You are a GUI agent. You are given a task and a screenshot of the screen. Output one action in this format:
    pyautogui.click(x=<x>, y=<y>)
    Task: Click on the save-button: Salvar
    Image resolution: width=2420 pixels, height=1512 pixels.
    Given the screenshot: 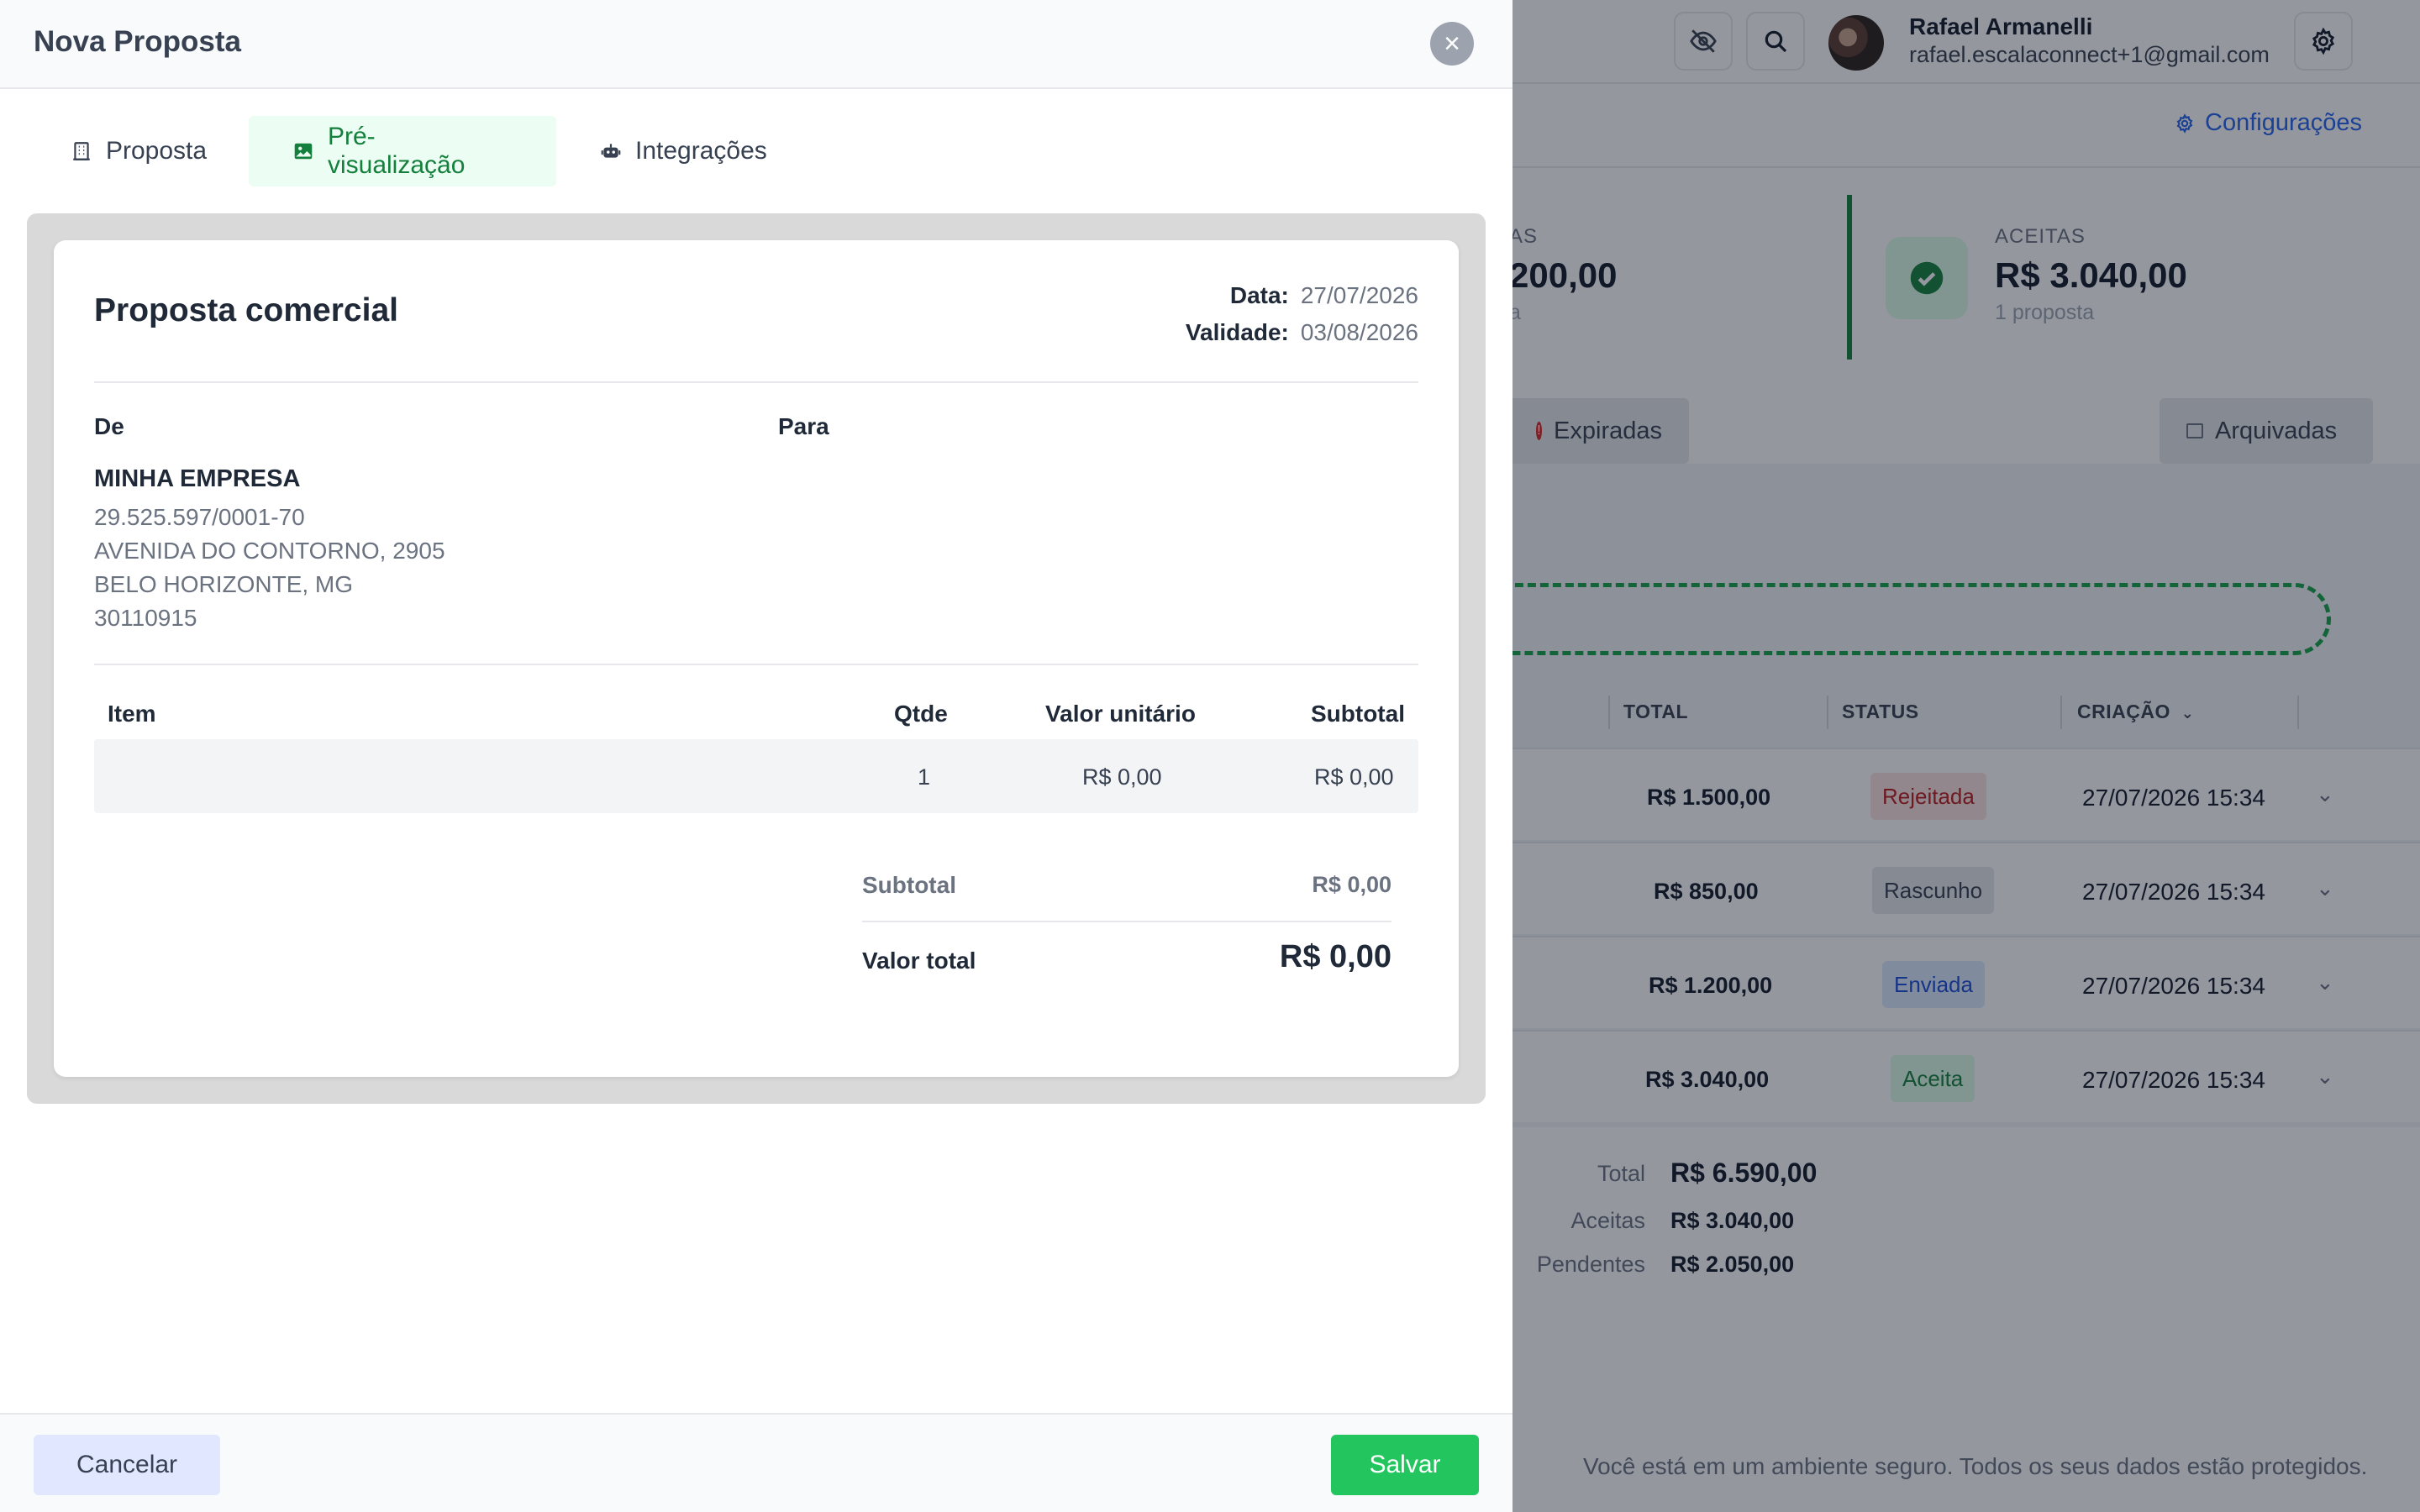 What is the action you would take?
    pyautogui.click(x=1405, y=1465)
    